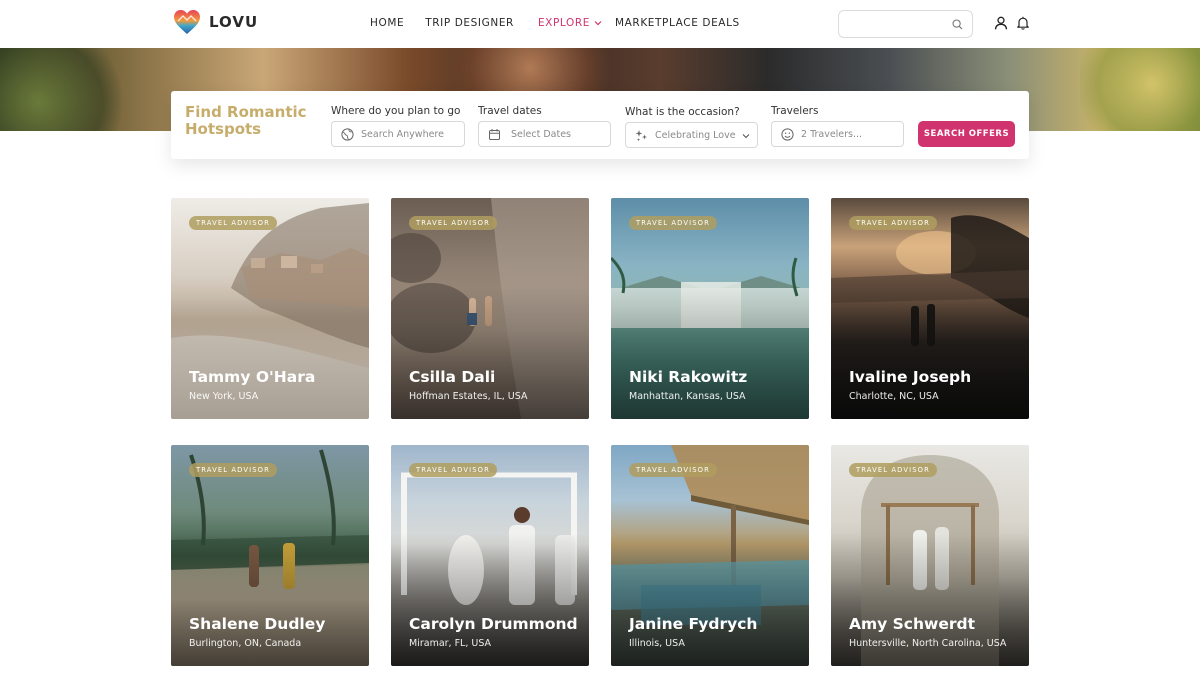  I want to click on dates-input: Select Dates, so click(544, 134).